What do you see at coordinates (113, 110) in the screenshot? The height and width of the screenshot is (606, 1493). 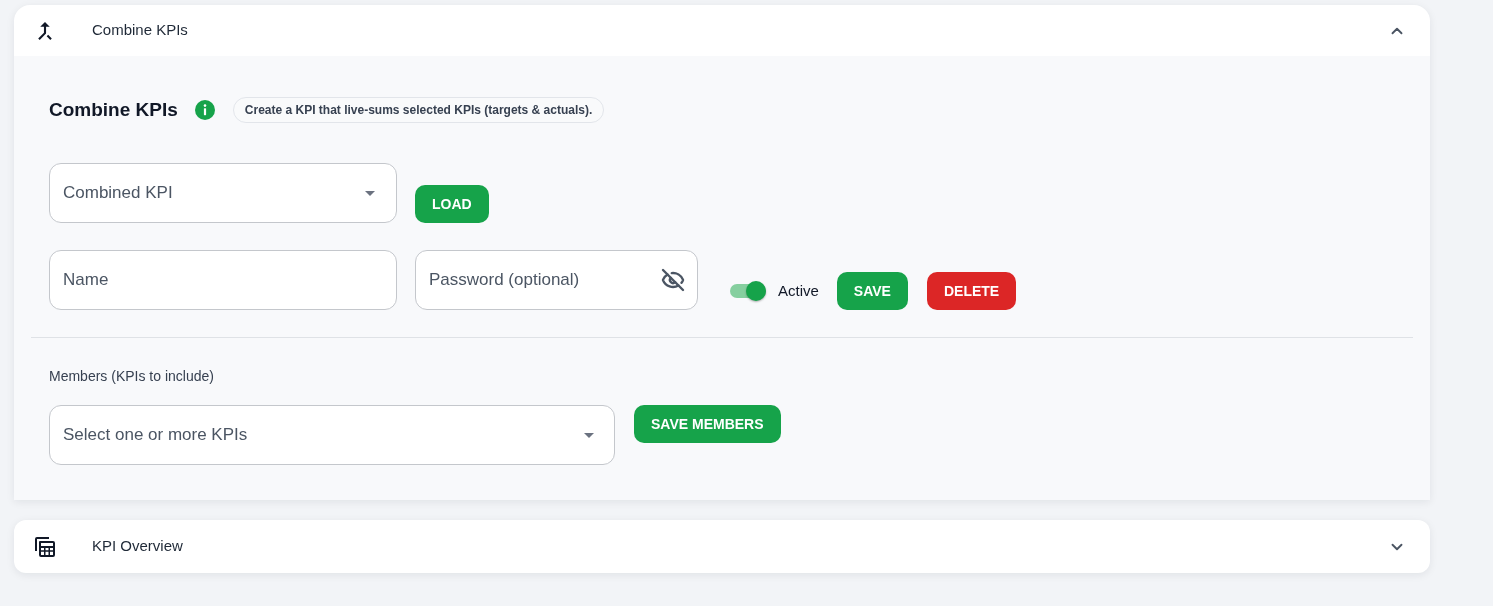 I see `section-heading: Combine KPIs` at bounding box center [113, 110].